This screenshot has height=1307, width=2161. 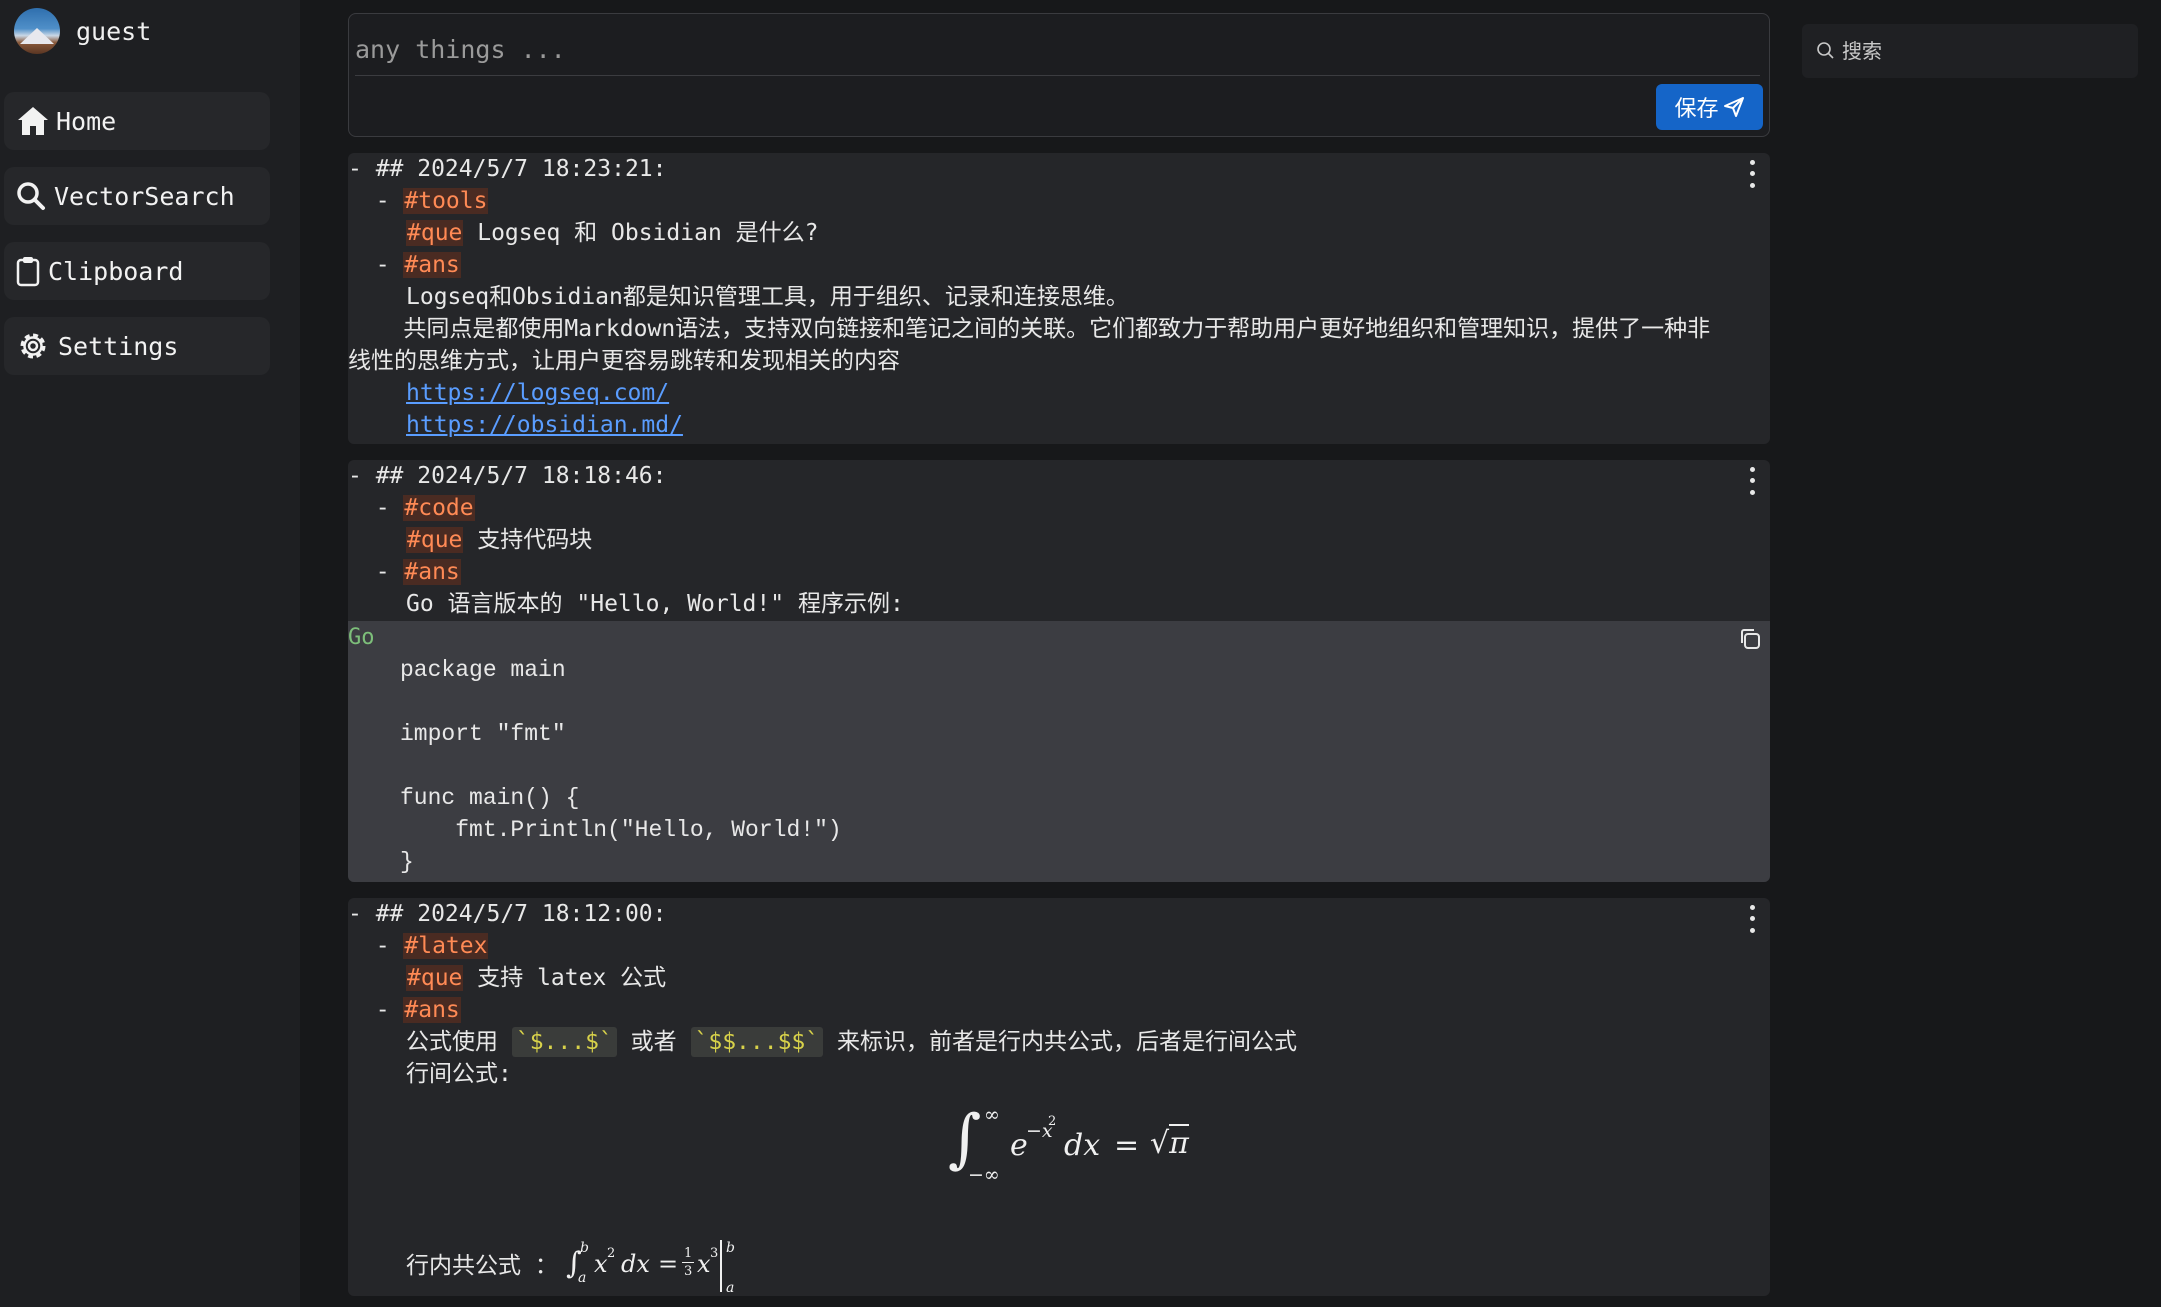 What do you see at coordinates (37, 31) in the screenshot?
I see `avatar` at bounding box center [37, 31].